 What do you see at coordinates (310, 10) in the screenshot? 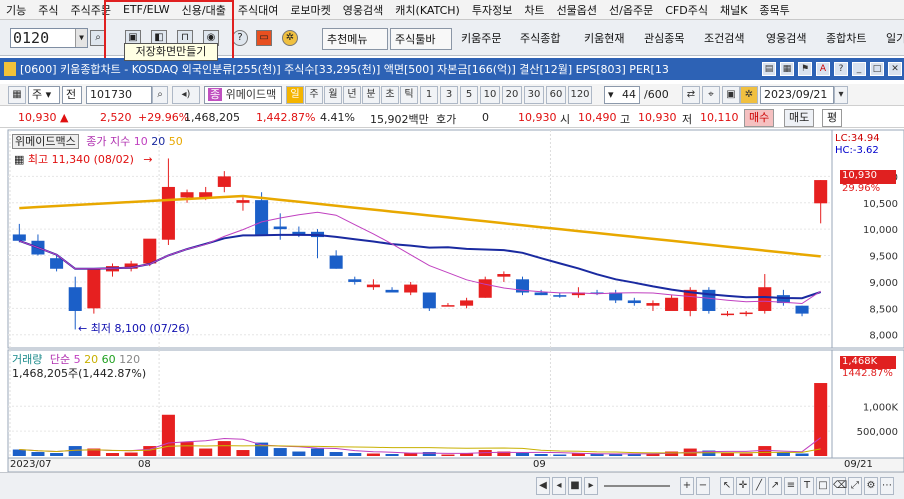
I see `menu-item: 로보마켓` at bounding box center [310, 10].